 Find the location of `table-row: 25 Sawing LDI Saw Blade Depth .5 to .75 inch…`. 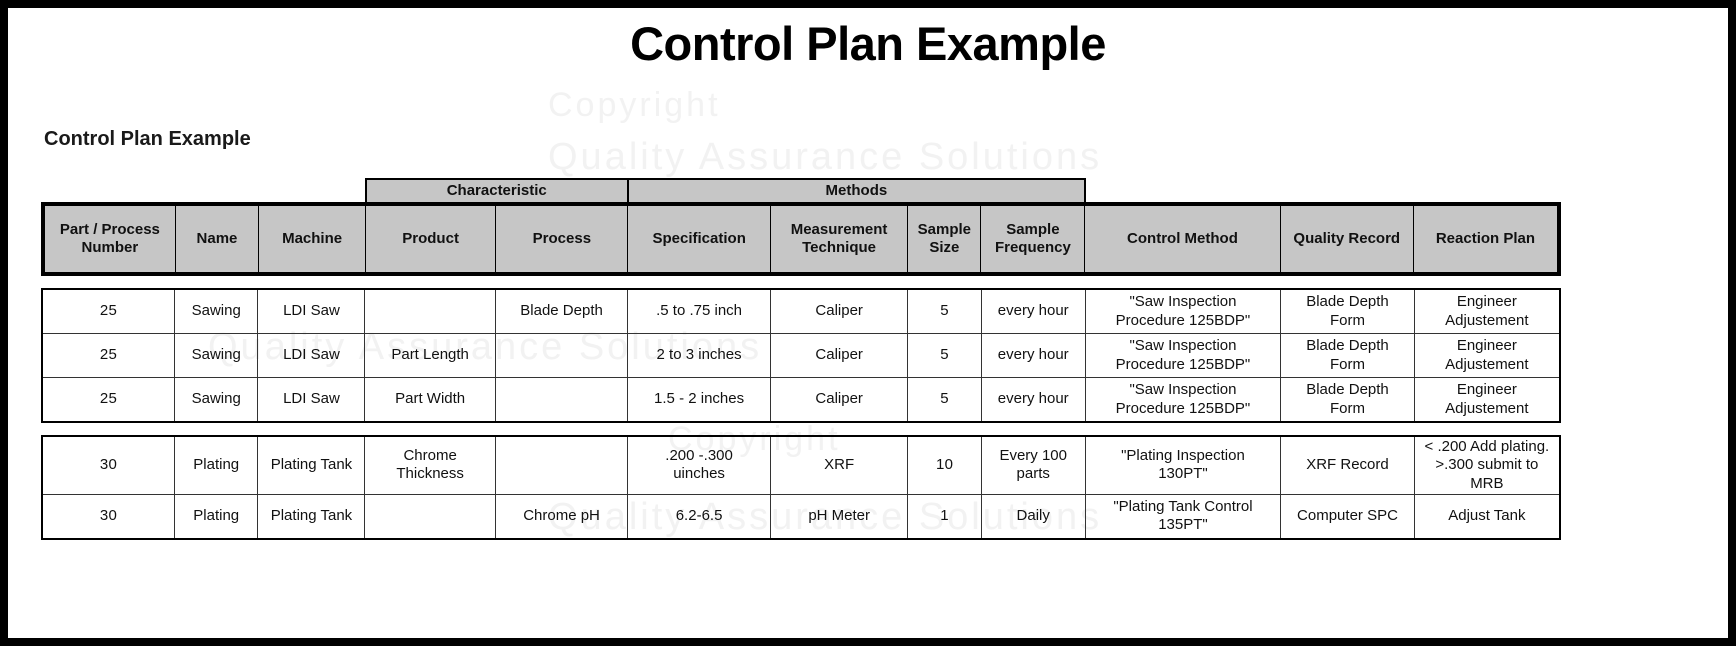

table-row: 25 Sawing LDI Saw Blade Depth .5 to .75 inch… is located at coordinates (801, 311).